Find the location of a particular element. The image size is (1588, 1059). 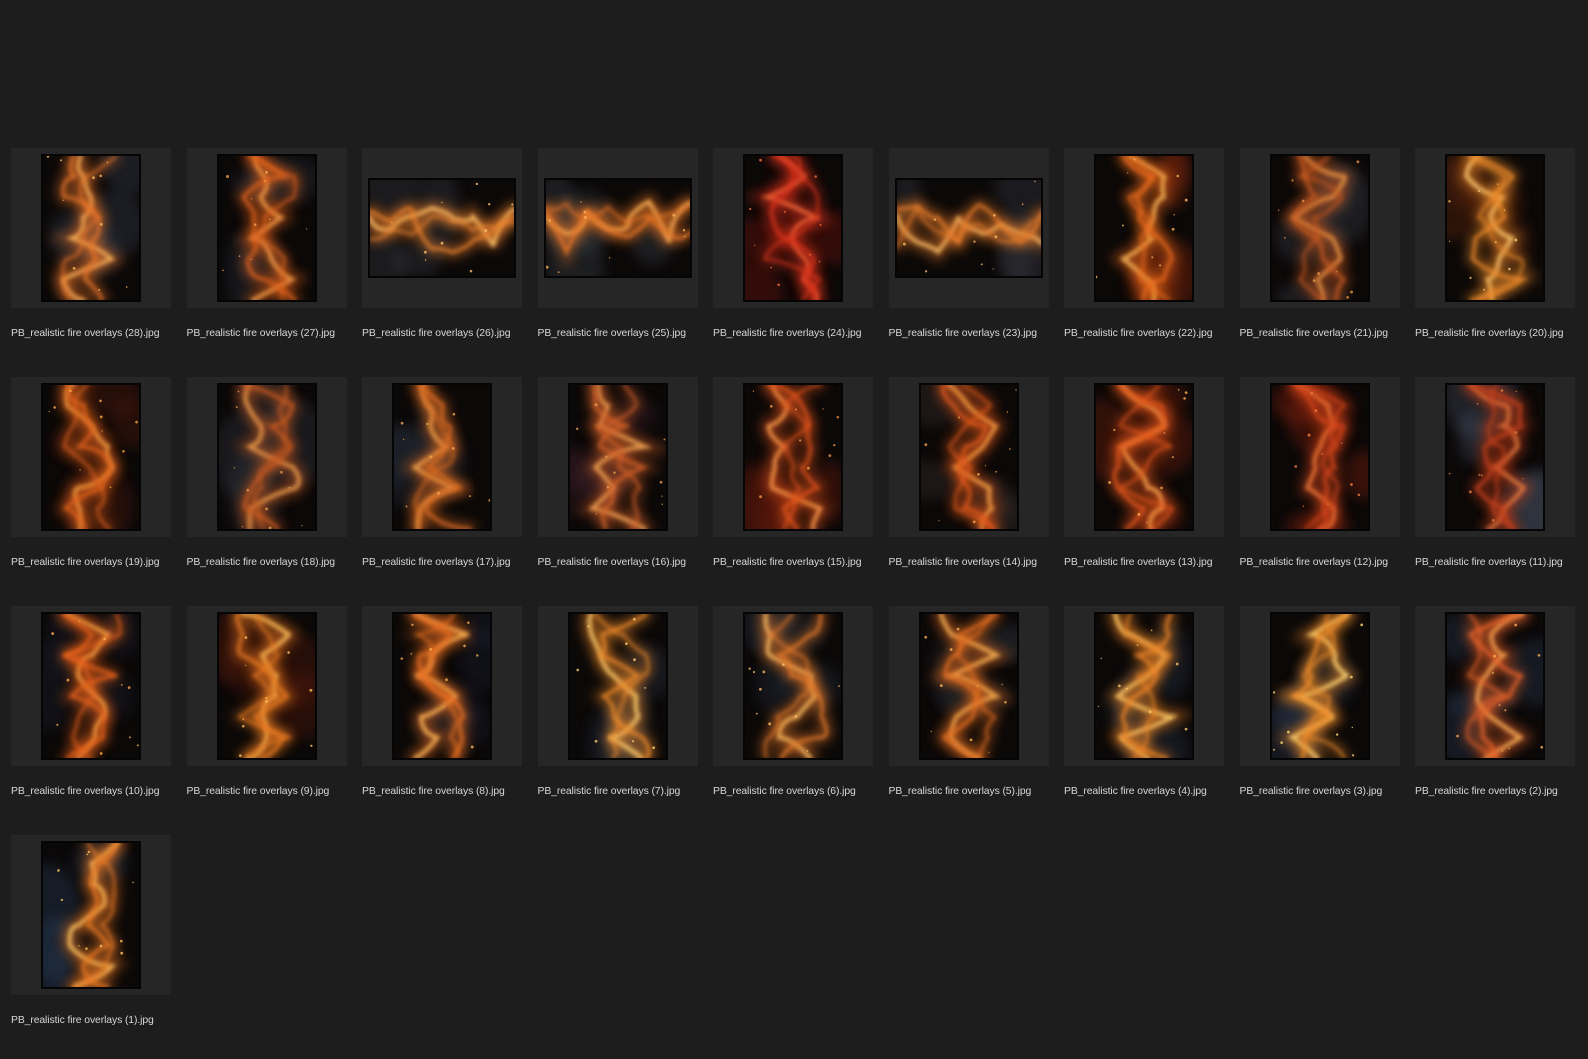

file-name: PB_realistic fire overlays (8).jpg is located at coordinates (449, 792).